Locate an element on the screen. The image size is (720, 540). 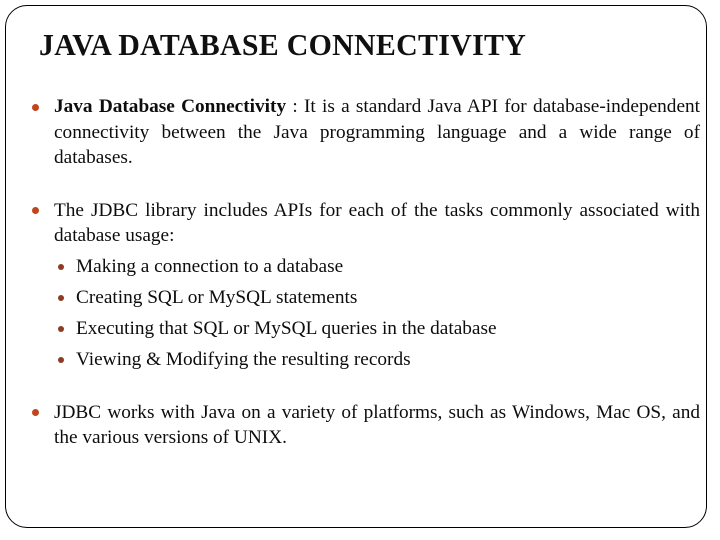
sub-bullet-item-2: Creating SQL or MySQL statements is located at coordinates (362, 297).